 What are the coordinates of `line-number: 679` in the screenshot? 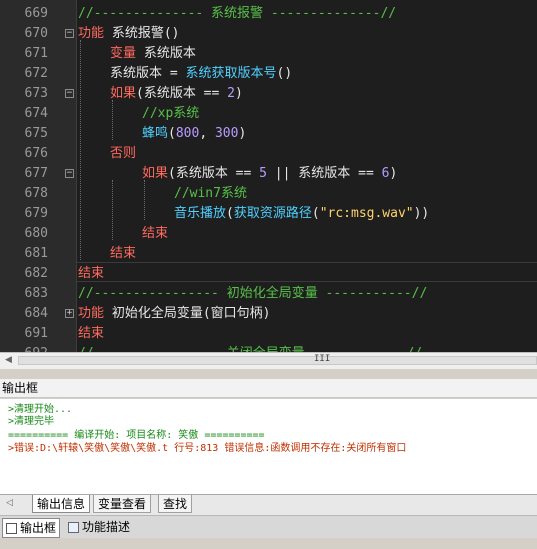 It's located at (36, 213).